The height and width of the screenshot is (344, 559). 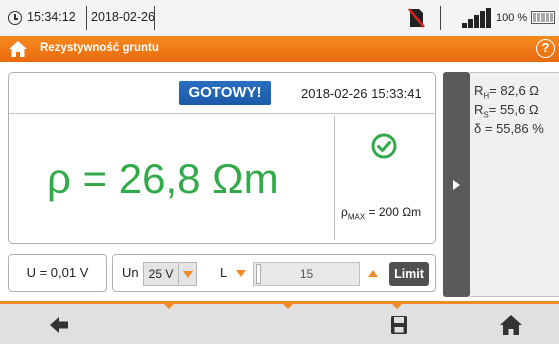 What do you see at coordinates (399, 325) in the screenshot?
I see `save-icon` at bounding box center [399, 325].